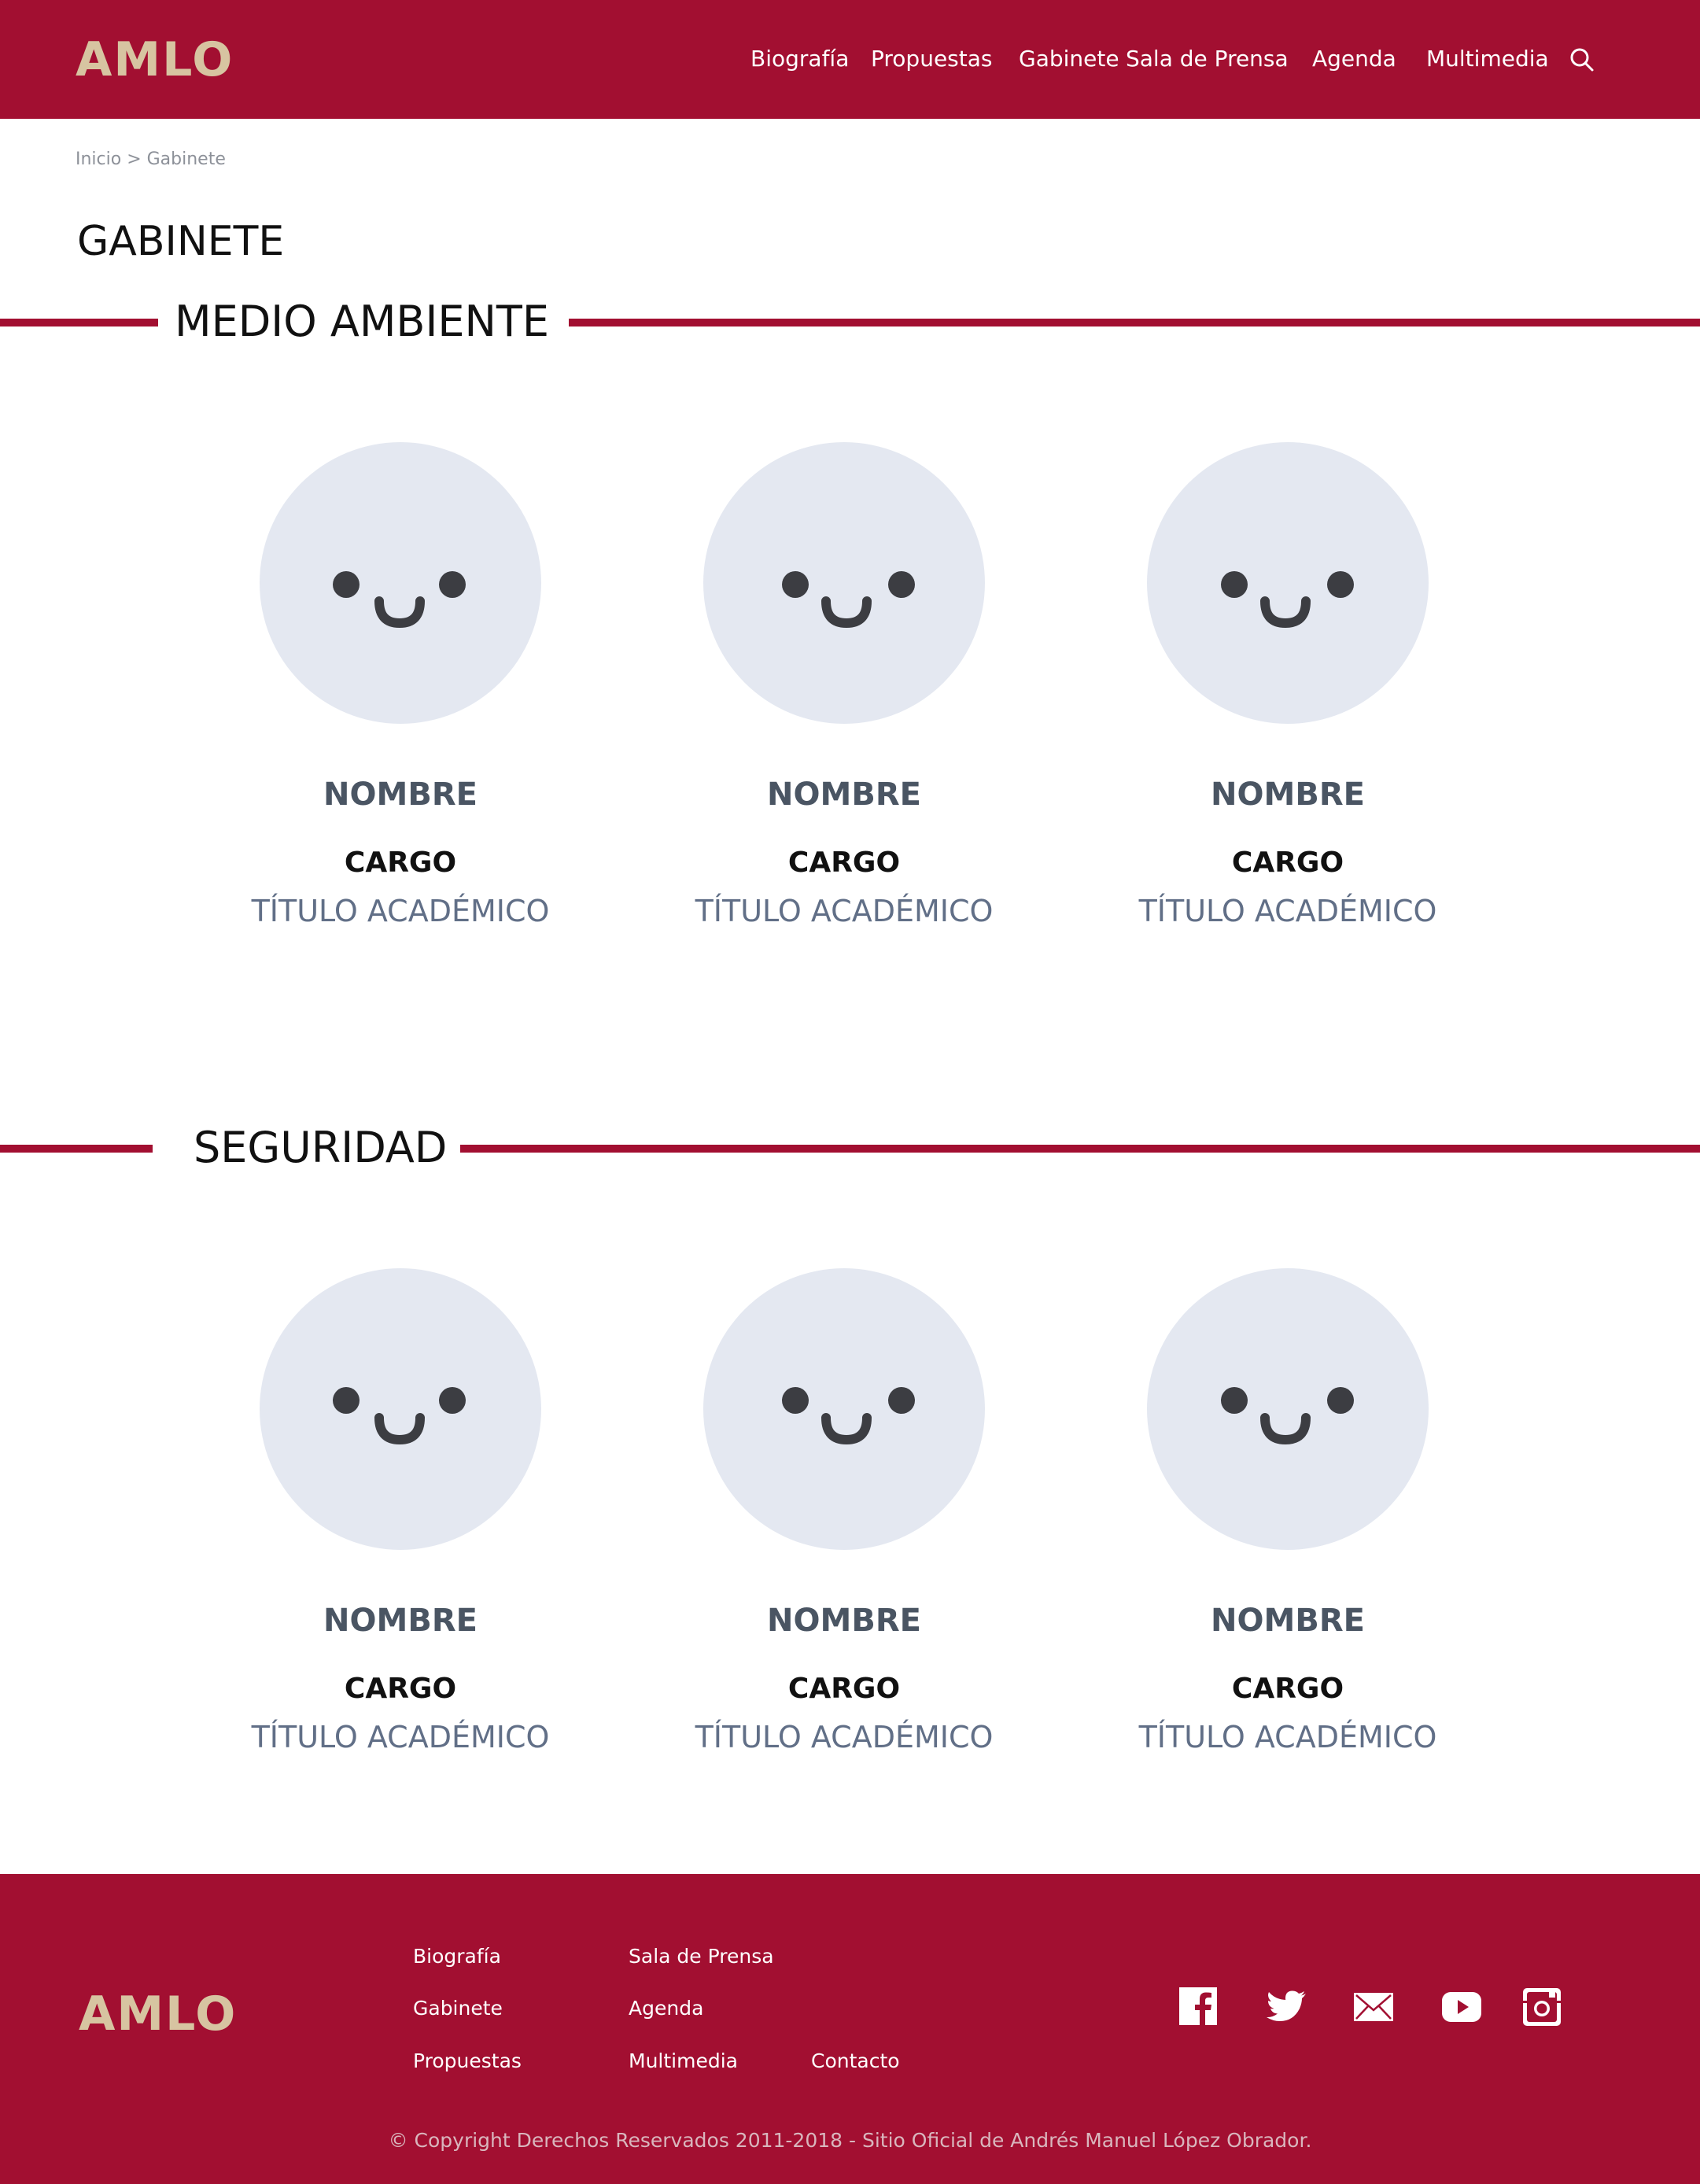 This screenshot has width=1700, height=2184. Describe the element at coordinates (1374, 2007) in the screenshot. I see `email-icon` at that location.